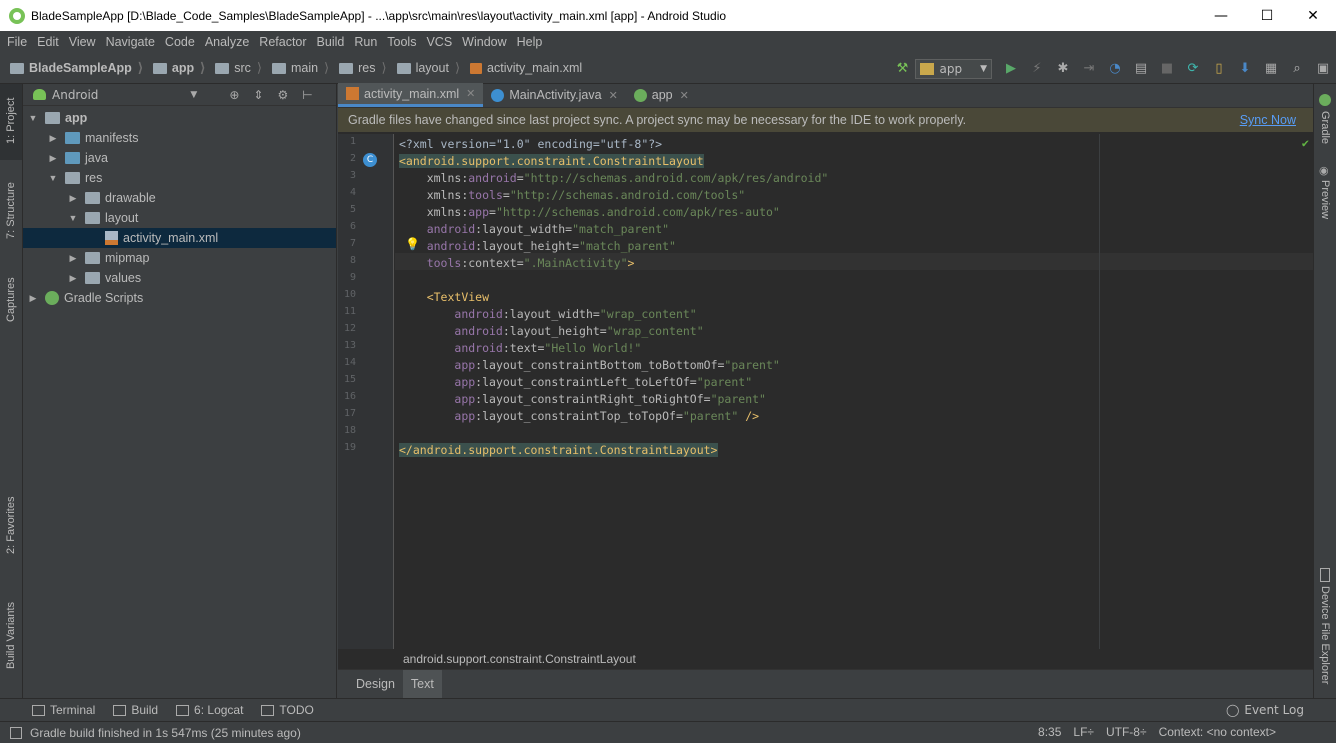 The image size is (1336, 743). What do you see at coordinates (1141, 69) in the screenshot?
I see `run-tests-icon: ▤` at bounding box center [1141, 69].